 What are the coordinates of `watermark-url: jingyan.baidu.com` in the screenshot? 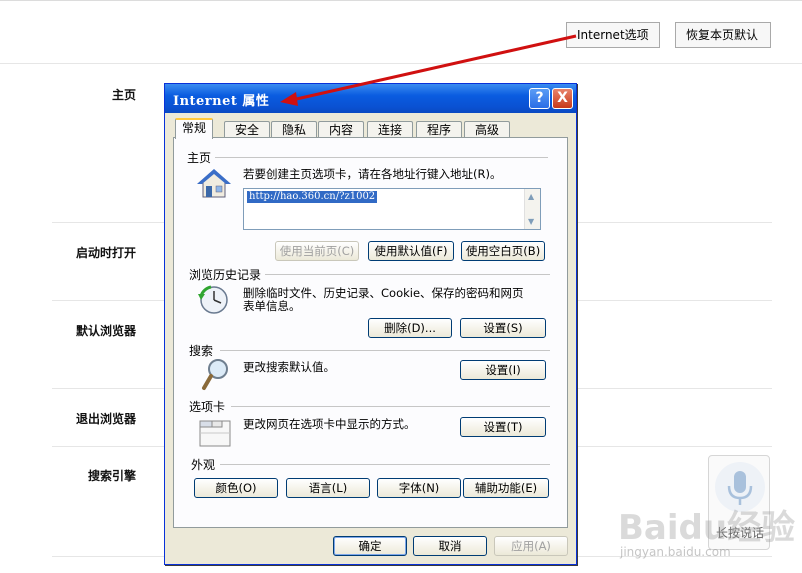 It's located at (675, 552).